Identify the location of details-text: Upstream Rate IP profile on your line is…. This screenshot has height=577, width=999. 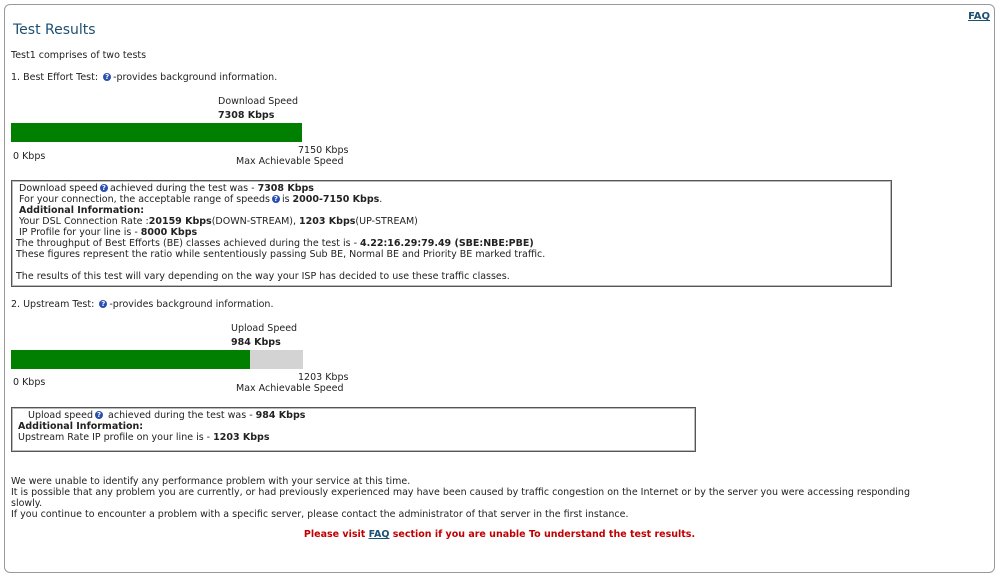
(116, 437).